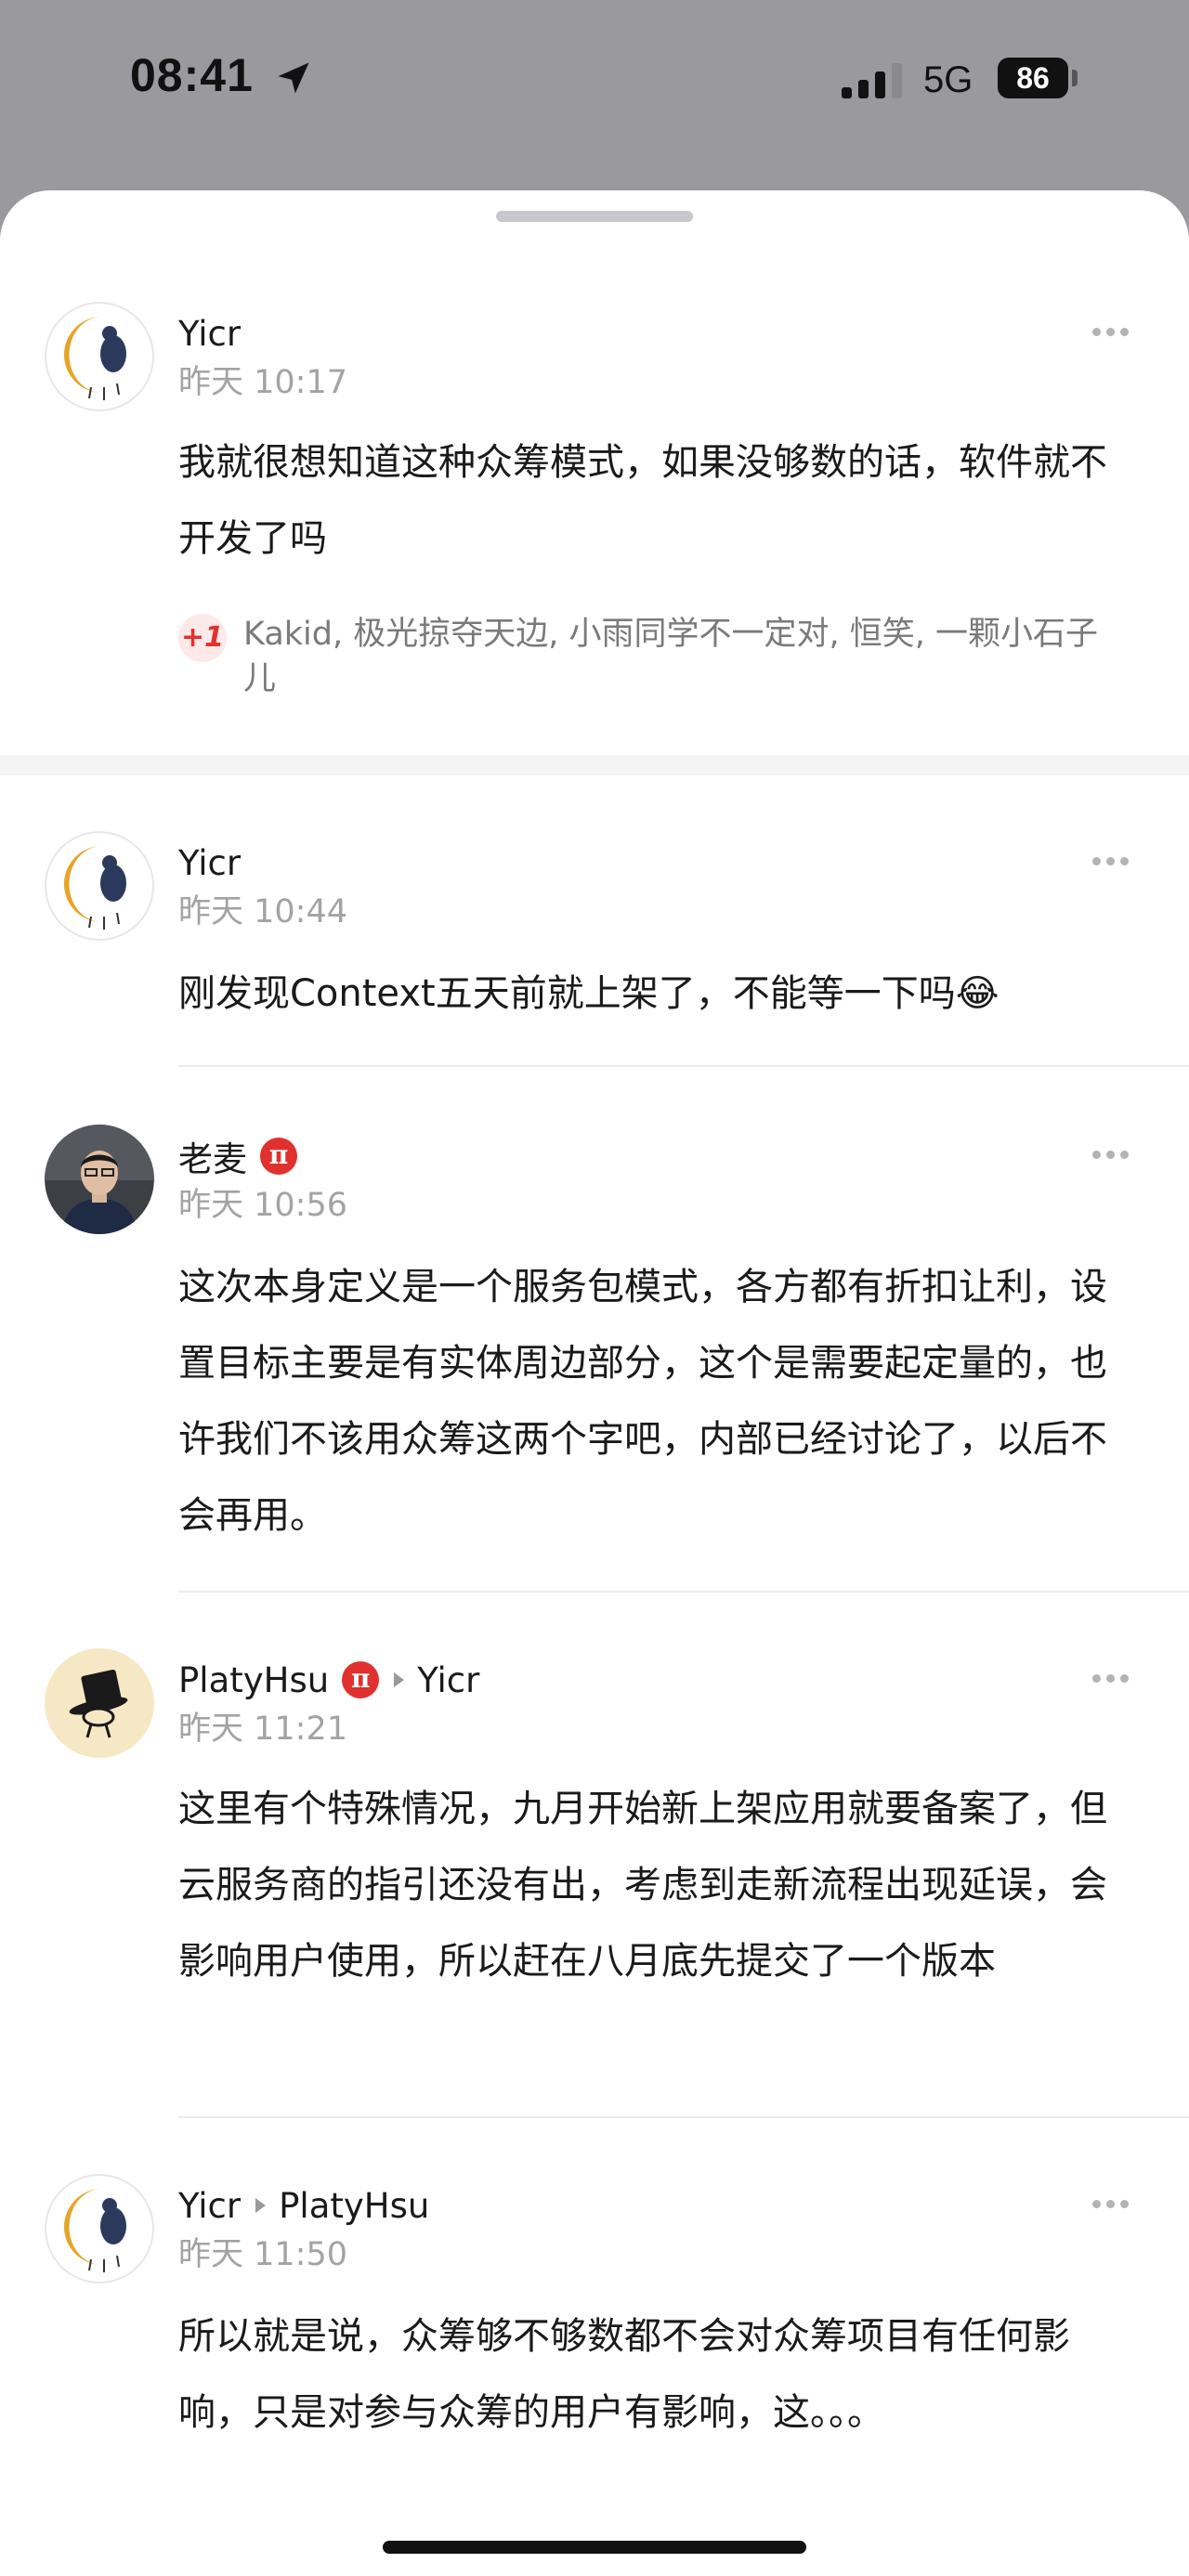 The height and width of the screenshot is (2576, 1189). I want to click on section-divider, so click(594, 765).